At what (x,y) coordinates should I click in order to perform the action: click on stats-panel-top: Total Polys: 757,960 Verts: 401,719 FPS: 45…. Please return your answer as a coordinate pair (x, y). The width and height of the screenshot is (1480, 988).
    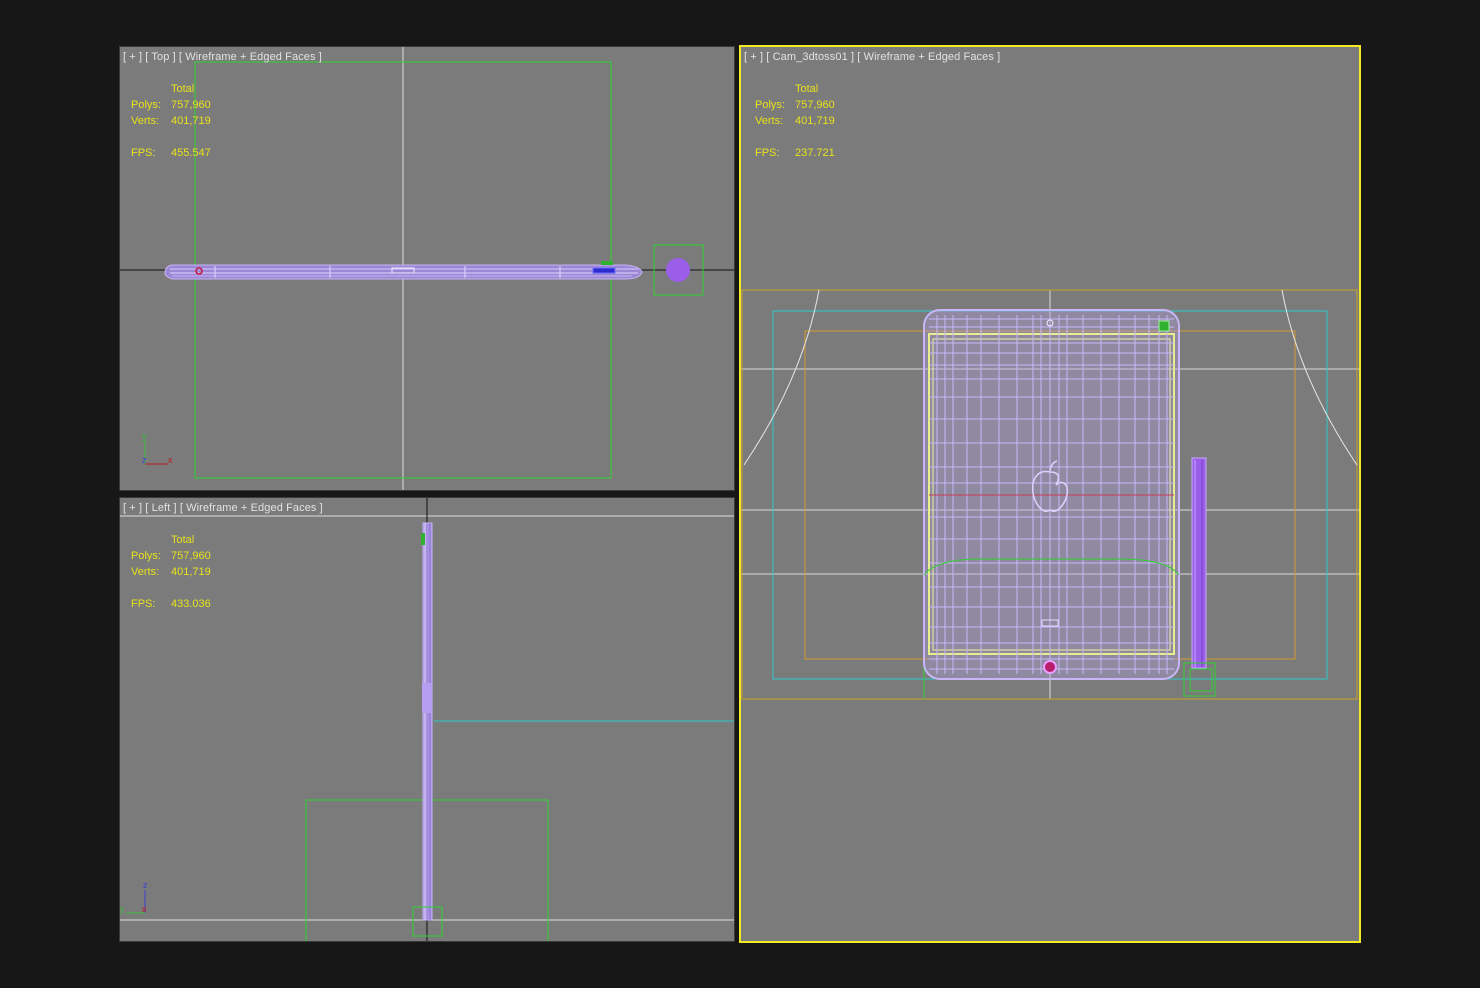
    Looking at the image, I should click on (186, 121).